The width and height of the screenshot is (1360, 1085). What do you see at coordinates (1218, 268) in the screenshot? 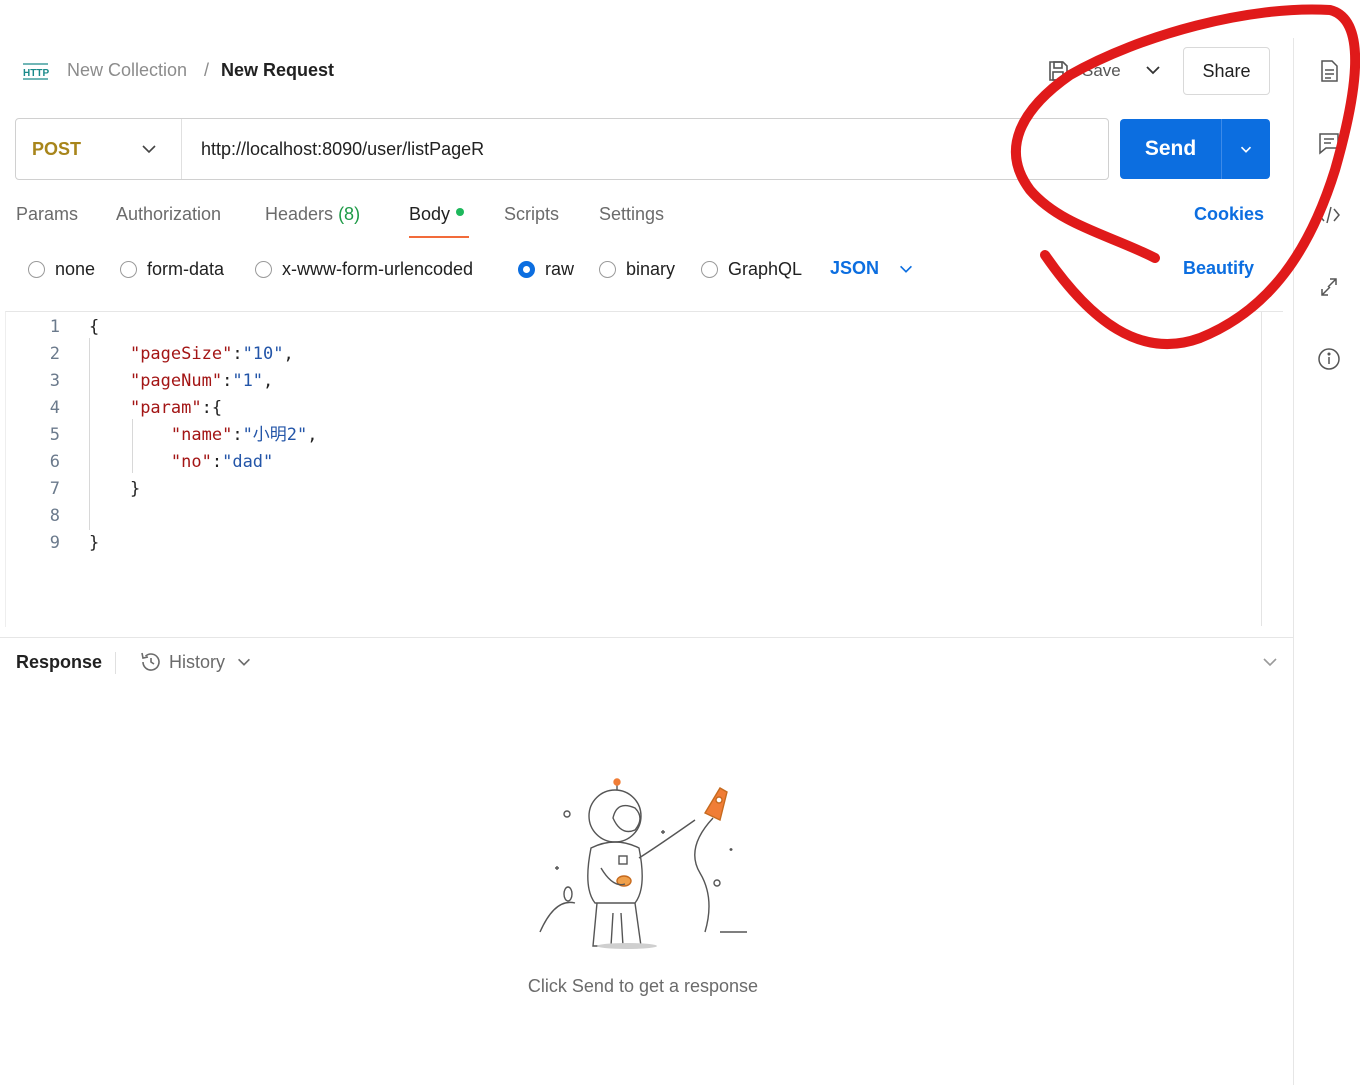
I see `beautify-button: Beautify` at bounding box center [1218, 268].